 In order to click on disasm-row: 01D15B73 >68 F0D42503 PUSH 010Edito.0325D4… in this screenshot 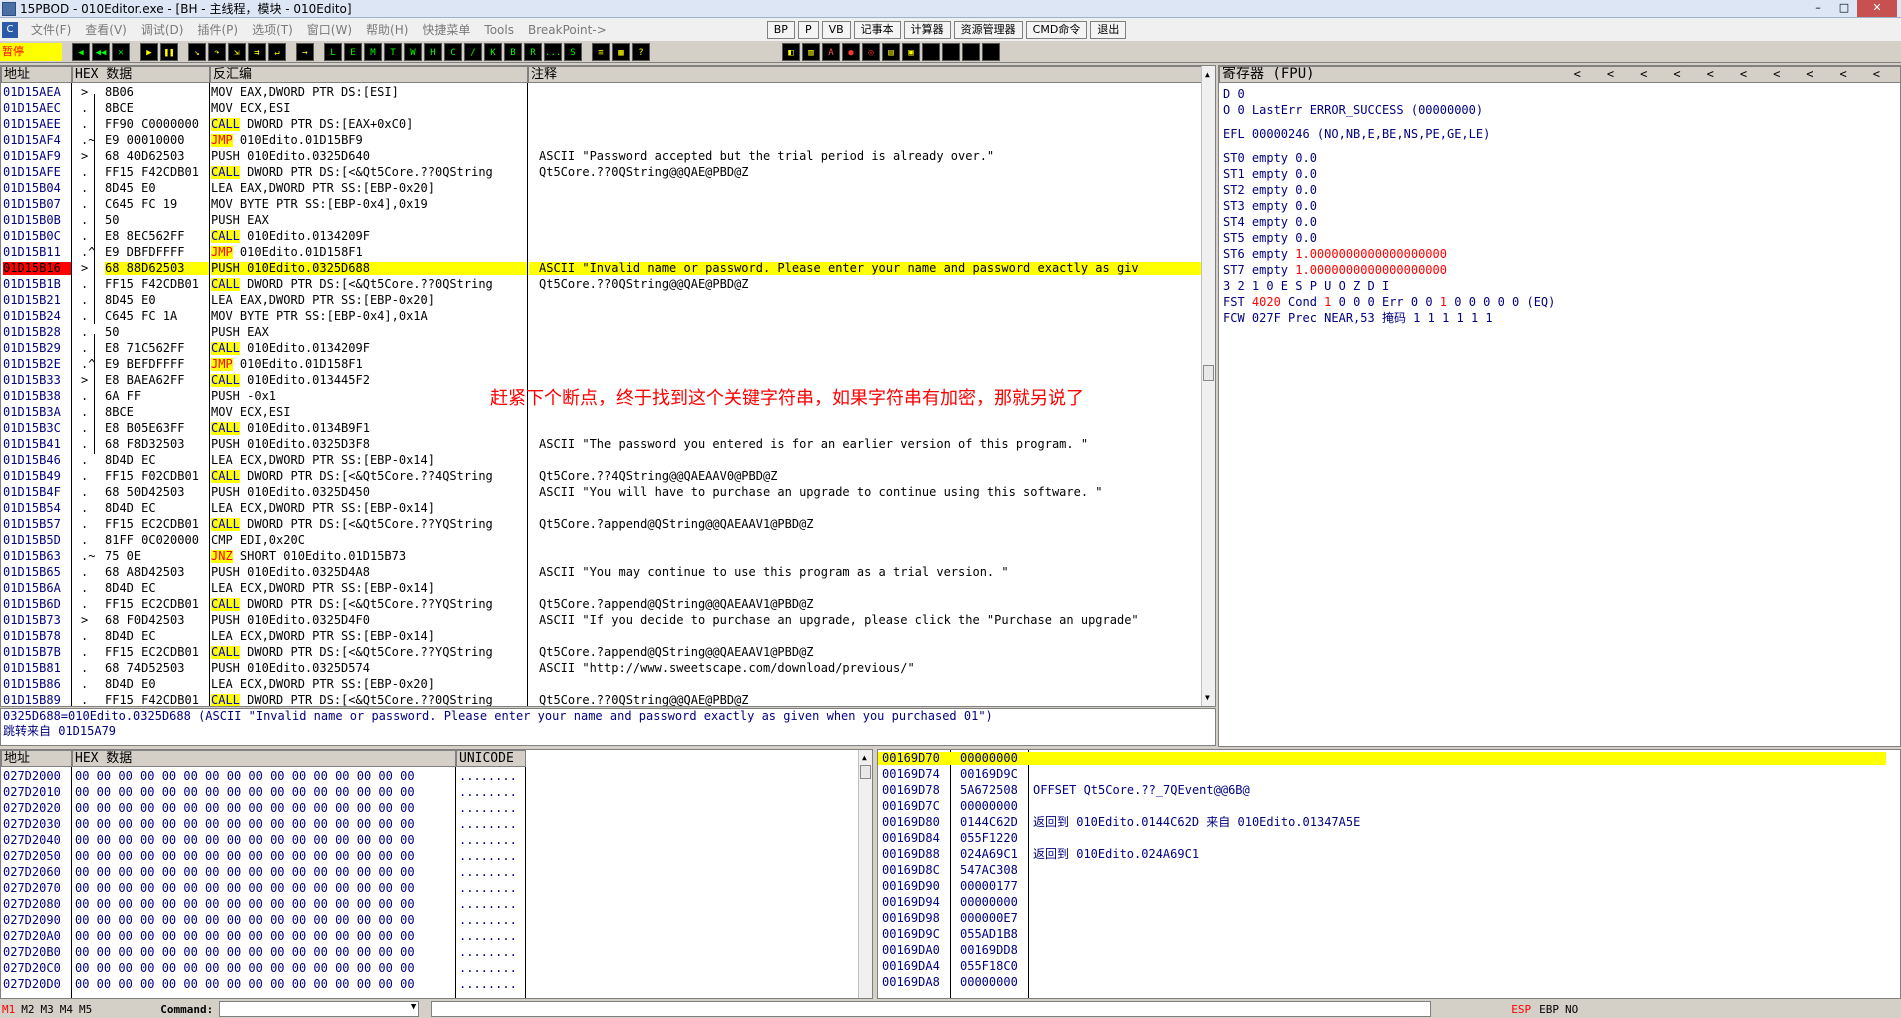, I will do `click(601, 620)`.